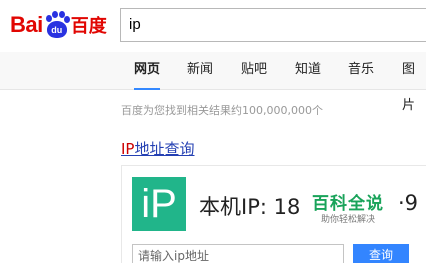 The image size is (426, 263). Describe the element at coordinates (308, 71) in the screenshot. I see `tab-zhidao: 知道` at that location.